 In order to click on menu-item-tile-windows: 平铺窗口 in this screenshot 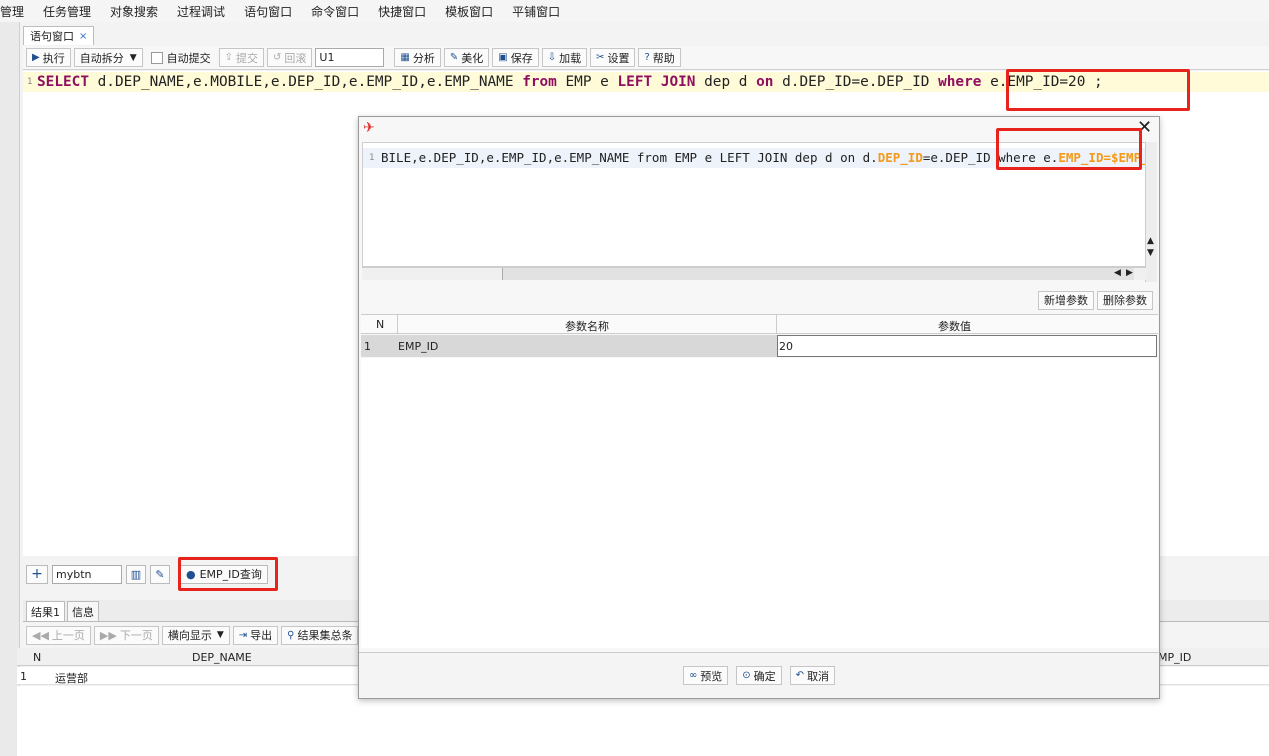, I will do `click(536, 11)`.